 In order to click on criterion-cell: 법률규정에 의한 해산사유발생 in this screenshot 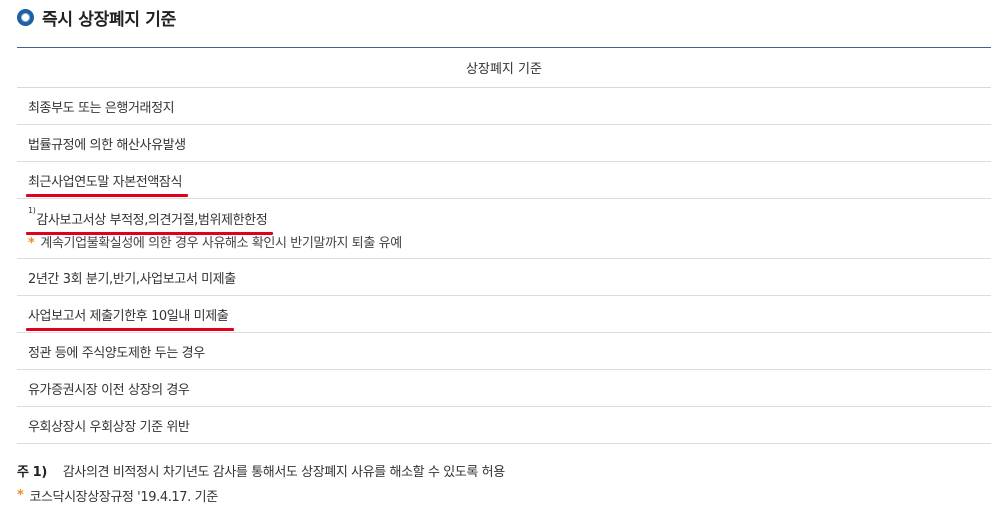, I will do `click(504, 143)`.